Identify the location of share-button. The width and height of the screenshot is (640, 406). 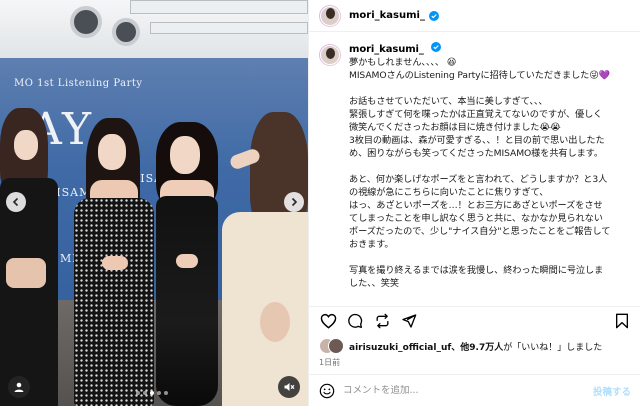
(409, 321).